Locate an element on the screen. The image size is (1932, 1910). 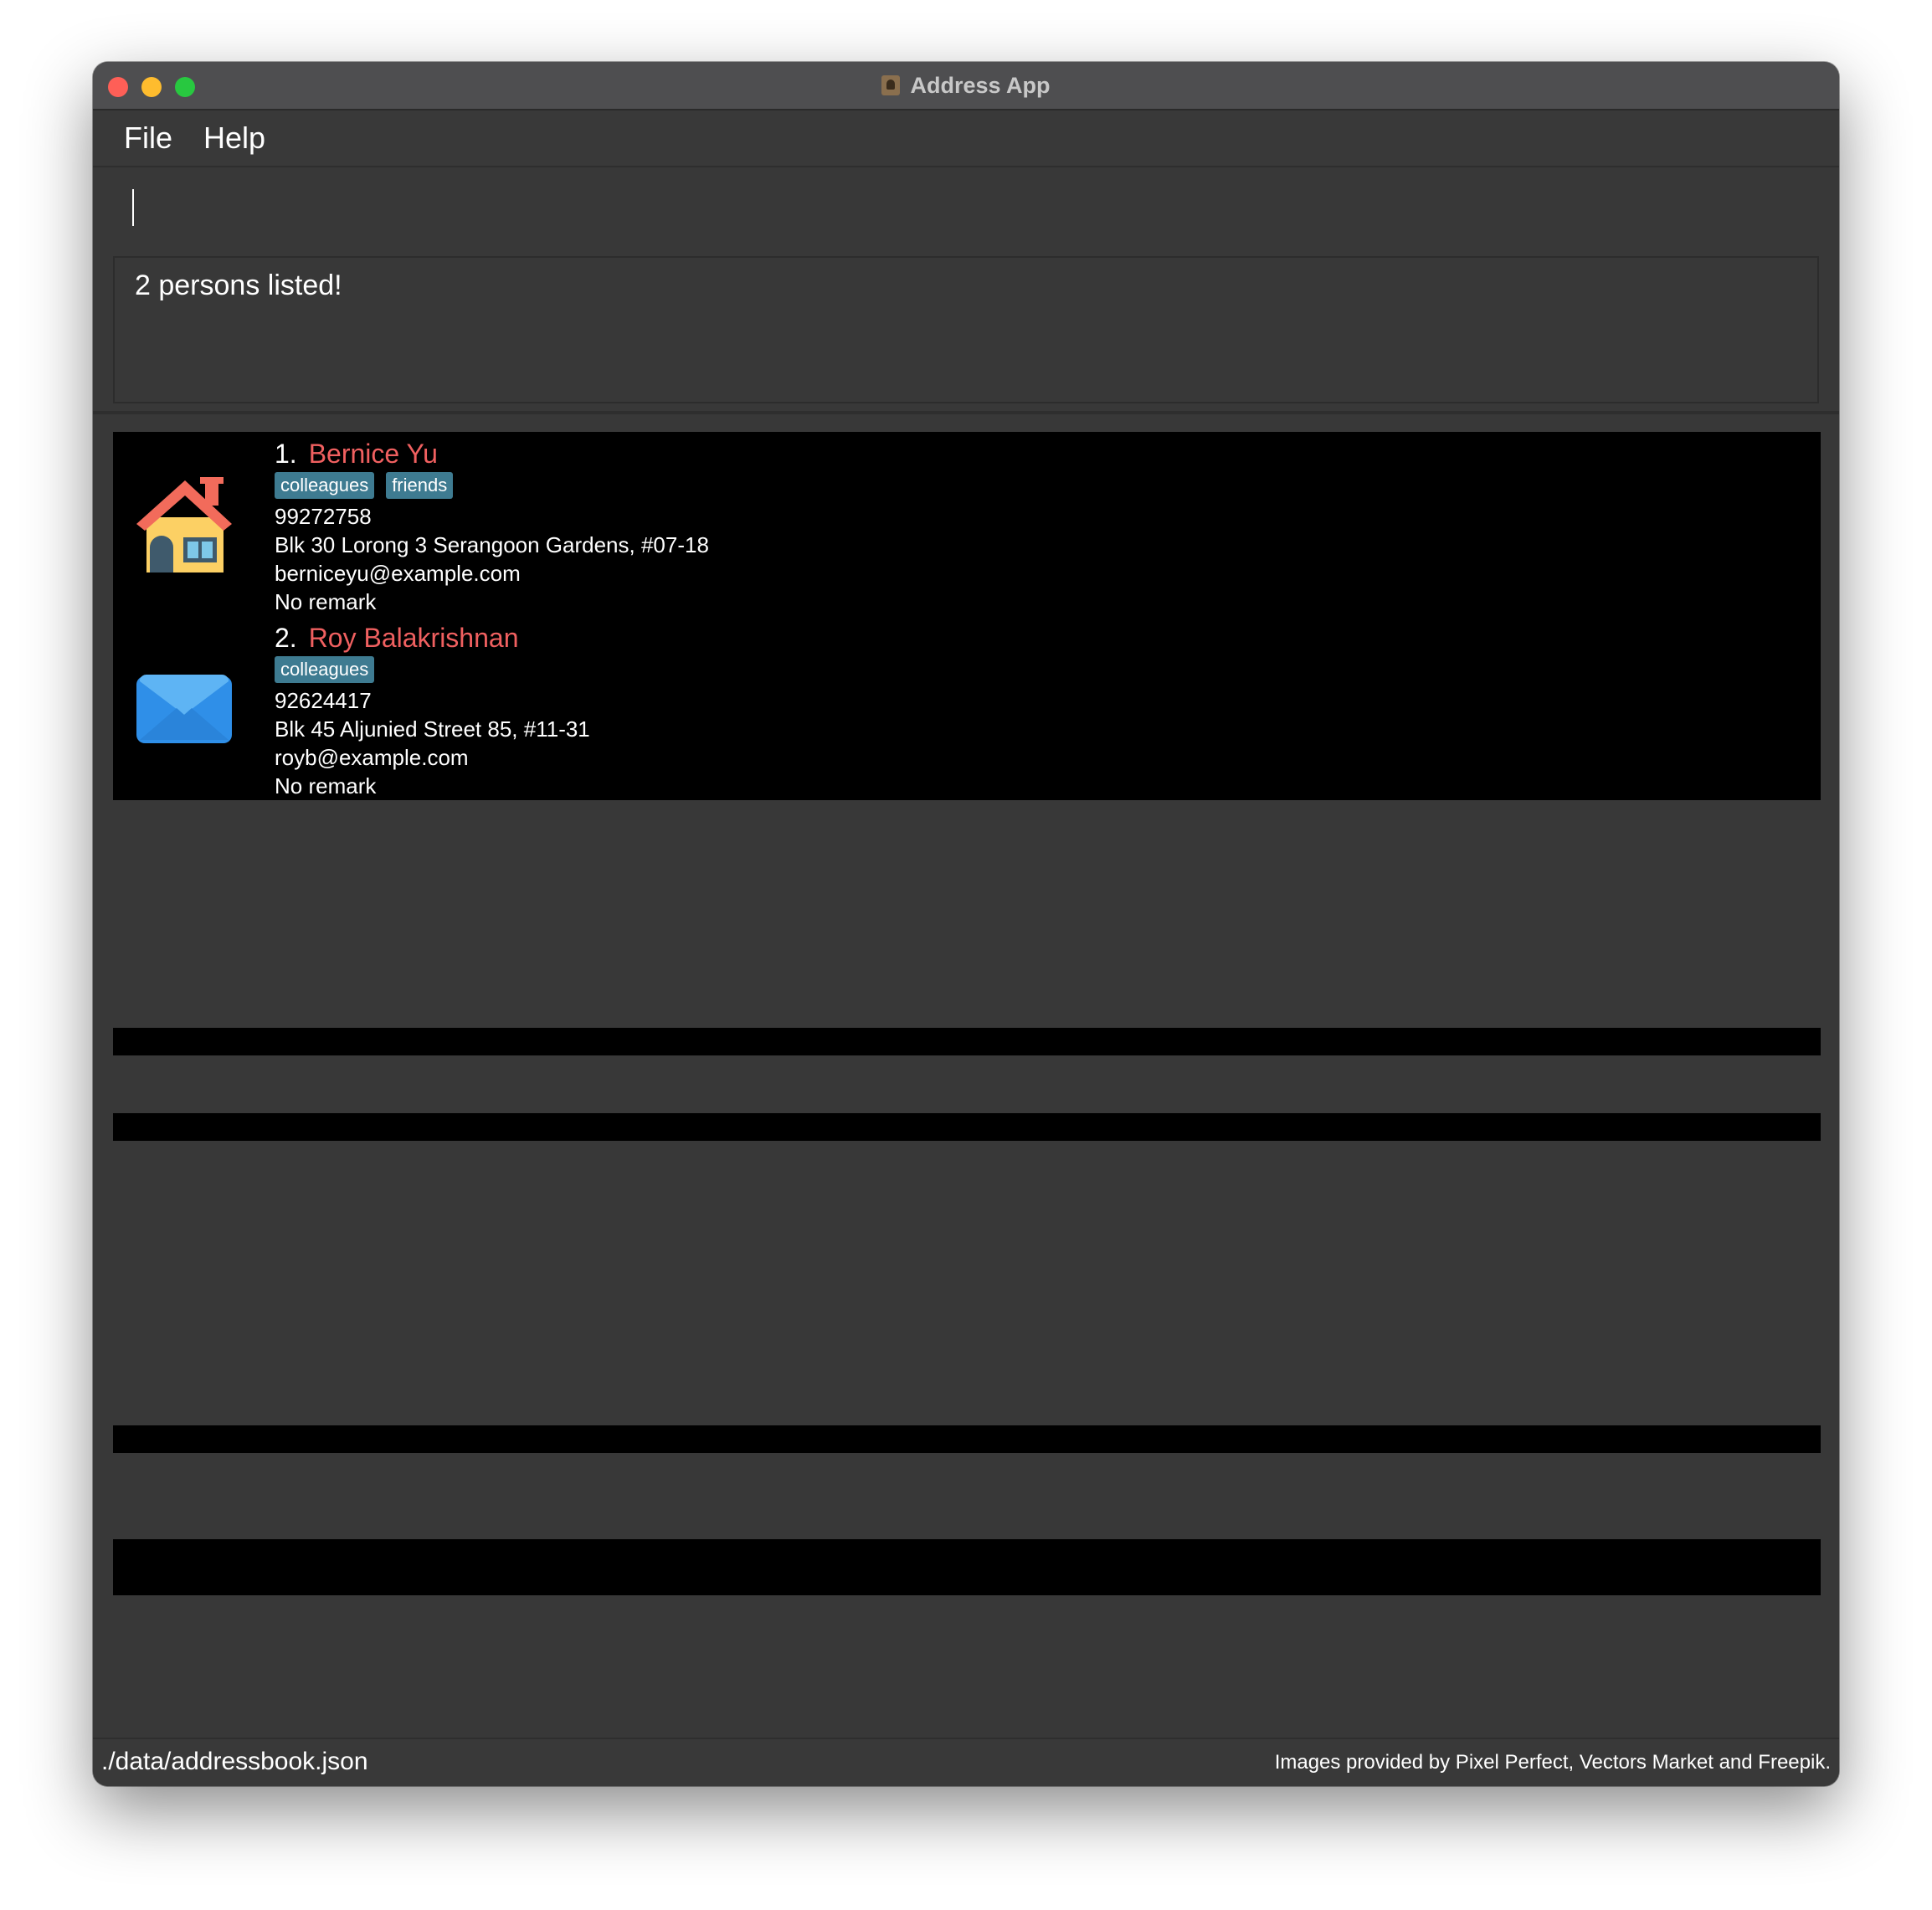
person-name-line: 2. Roy Balakrishnan is located at coordinates (433, 638).